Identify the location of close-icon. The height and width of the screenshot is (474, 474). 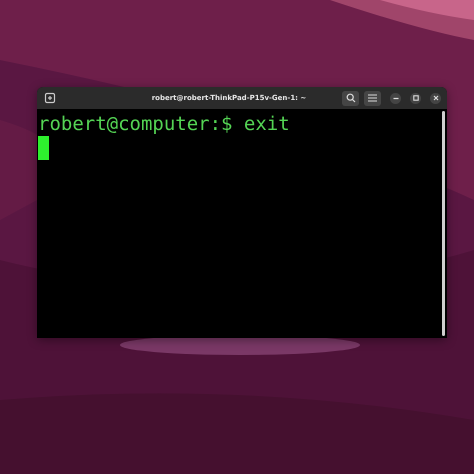
(435, 98).